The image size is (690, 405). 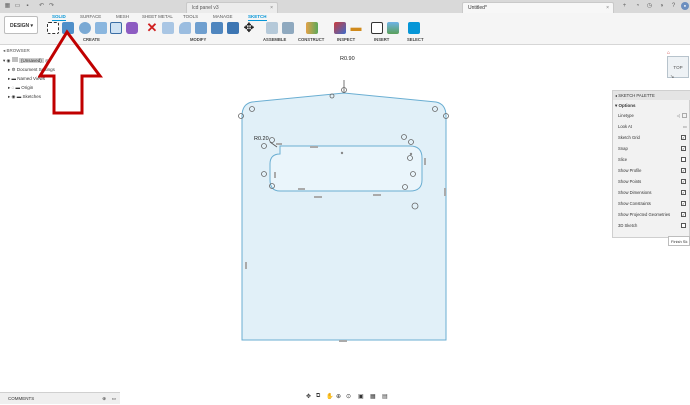 What do you see at coordinates (347, 59) in the screenshot?
I see `dimension-label-top: R0.90` at bounding box center [347, 59].